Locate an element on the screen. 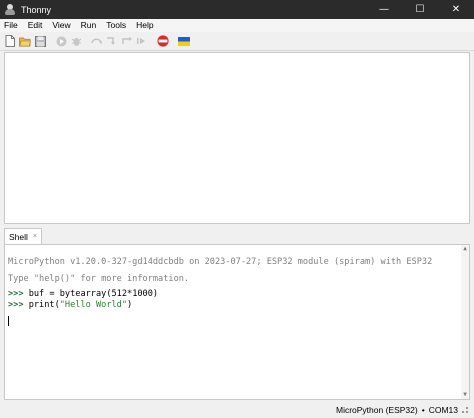 This screenshot has height=418, width=474. shell-banner-help: Type "help()" for more information. is located at coordinates (99, 279).